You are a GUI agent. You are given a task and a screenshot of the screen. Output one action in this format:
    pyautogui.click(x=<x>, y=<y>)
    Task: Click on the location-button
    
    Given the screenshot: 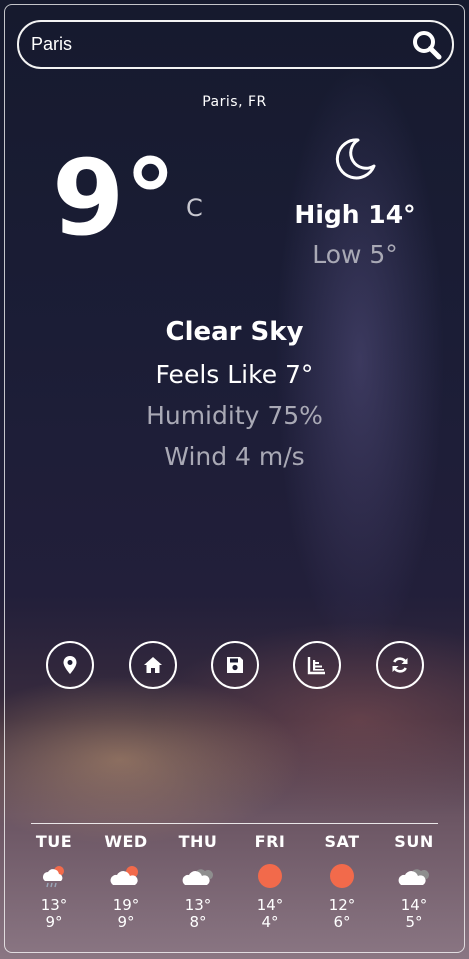 What is the action you would take?
    pyautogui.click(x=70, y=665)
    